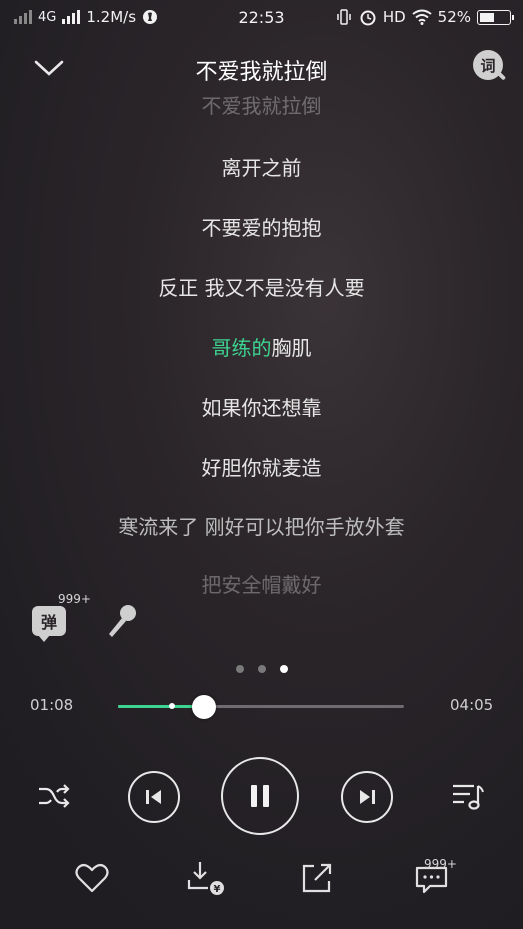  Describe the element at coordinates (102, 618) in the screenshot. I see `lyric-actions: 弹 999+` at that location.